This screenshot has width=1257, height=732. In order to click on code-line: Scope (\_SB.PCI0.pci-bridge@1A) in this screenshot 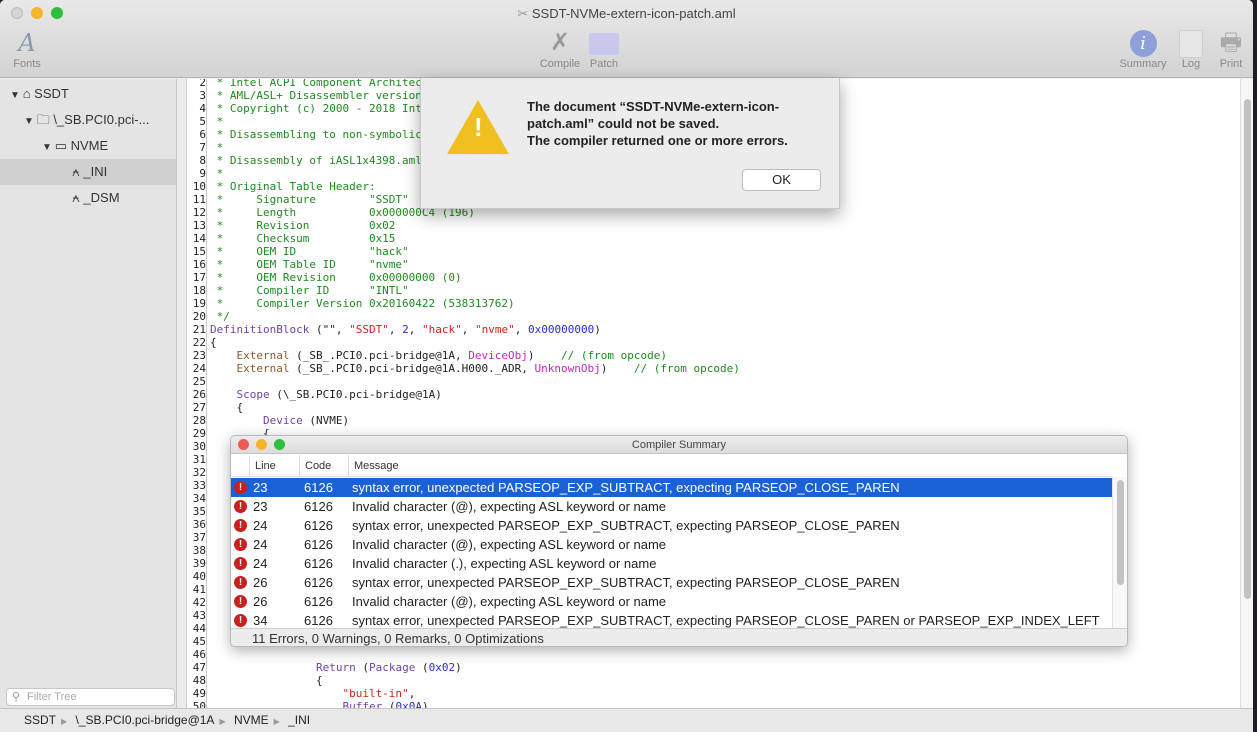, I will do `click(326, 394)`.